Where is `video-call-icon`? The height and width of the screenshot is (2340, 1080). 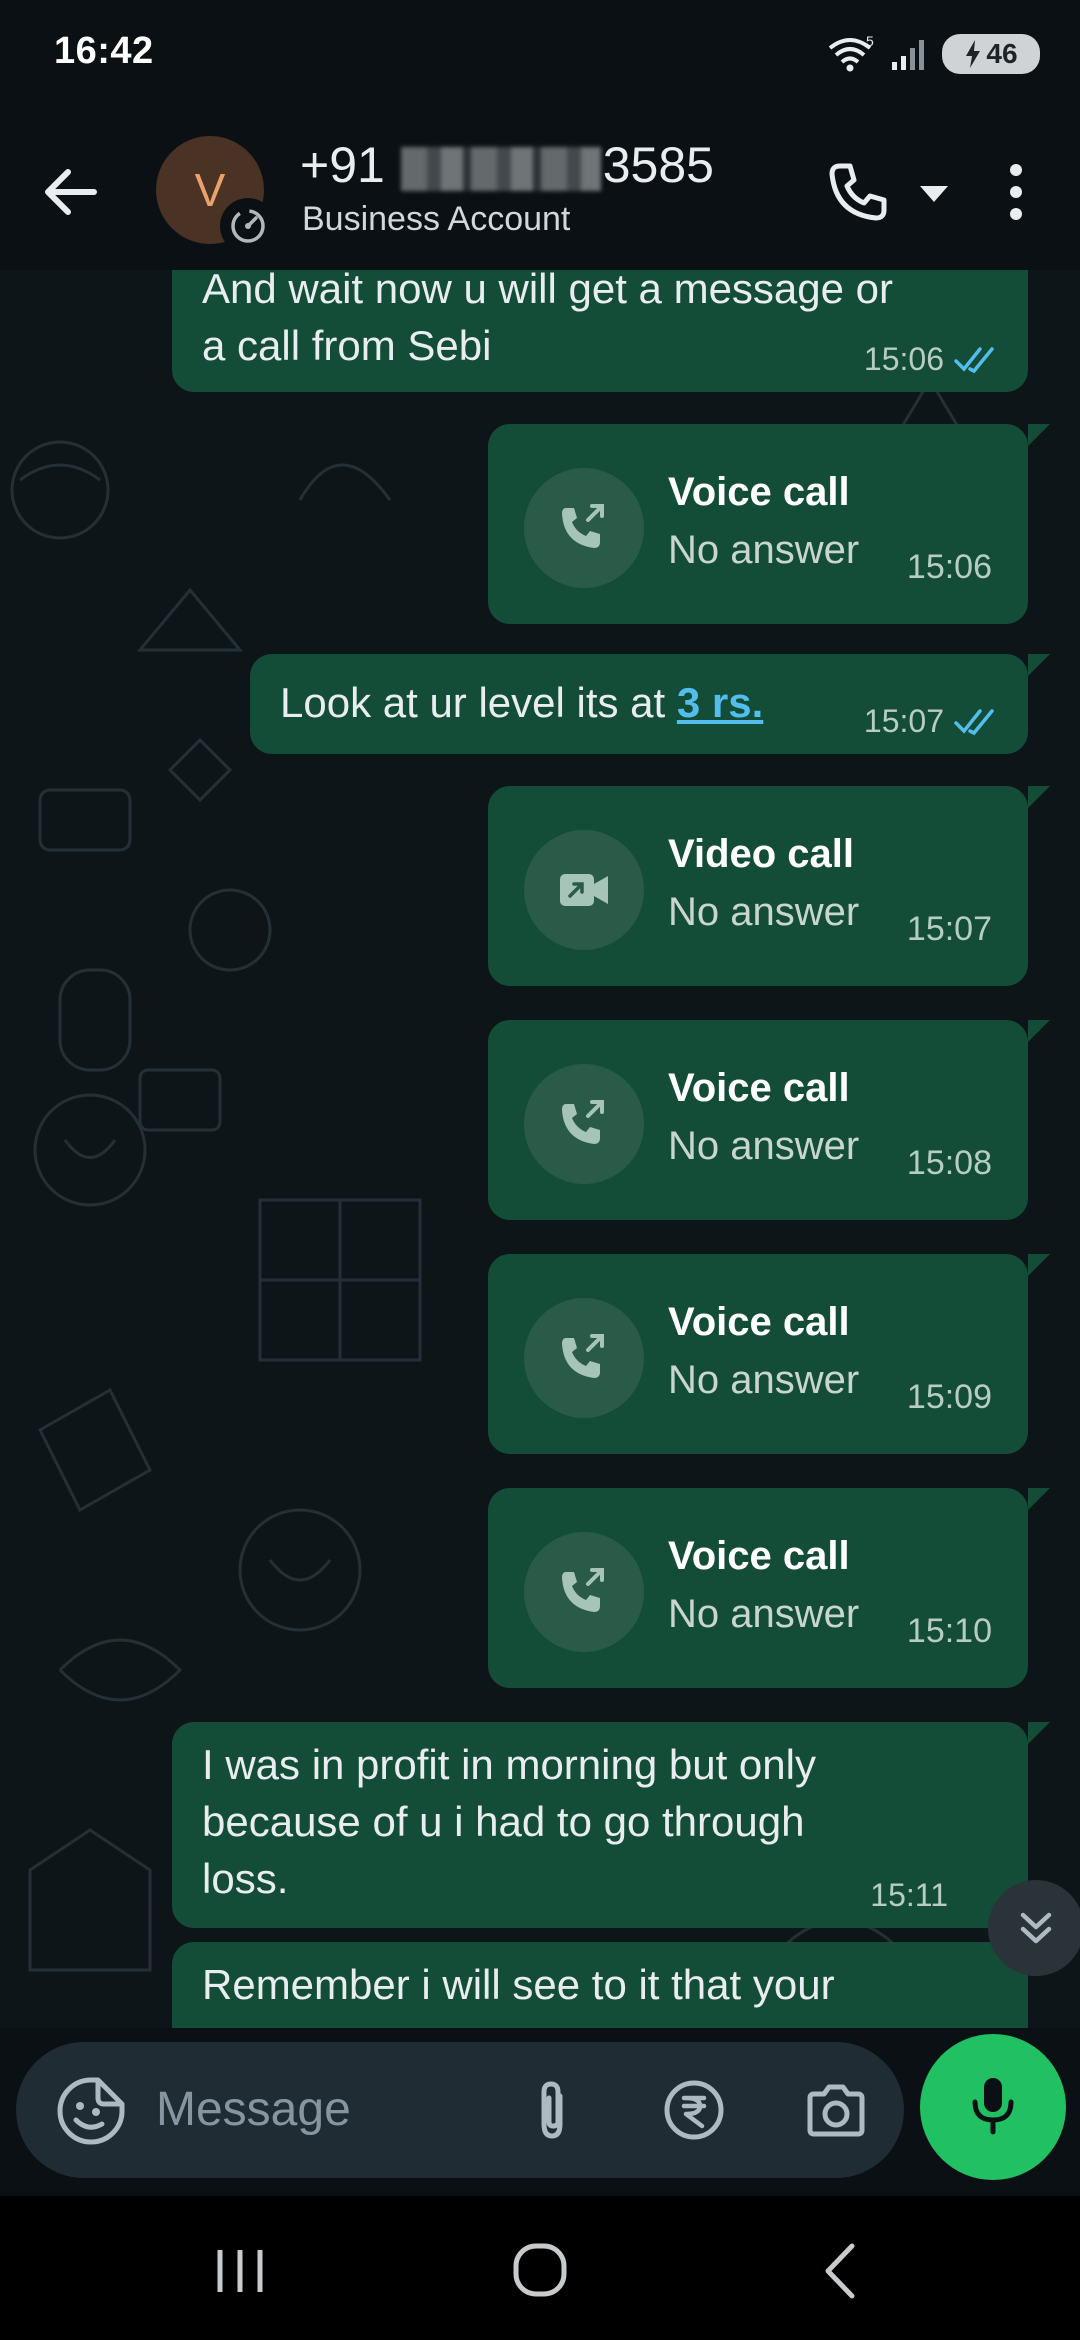
video-call-icon is located at coordinates (584, 890).